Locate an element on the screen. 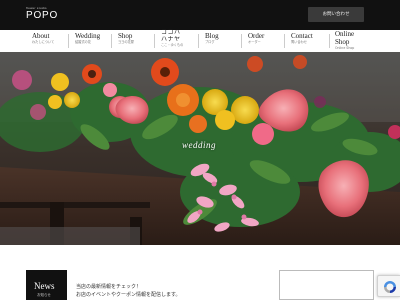 The height and width of the screenshot is (300, 400). nav-item-wedding: Wedding 結婚式の花 is located at coordinates (87, 38).